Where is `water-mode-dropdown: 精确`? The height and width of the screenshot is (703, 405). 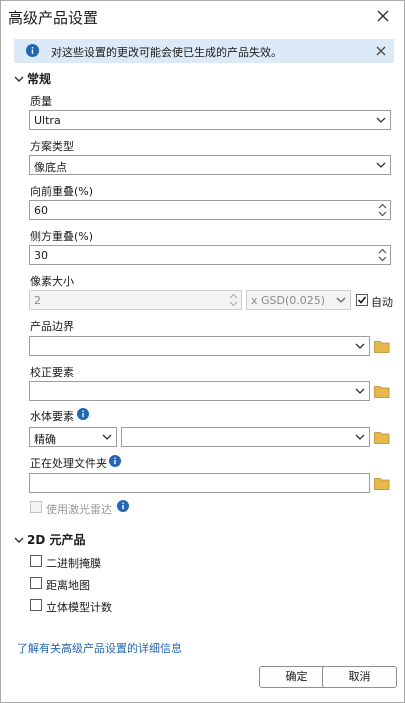 water-mode-dropdown: 精确 is located at coordinates (73, 437).